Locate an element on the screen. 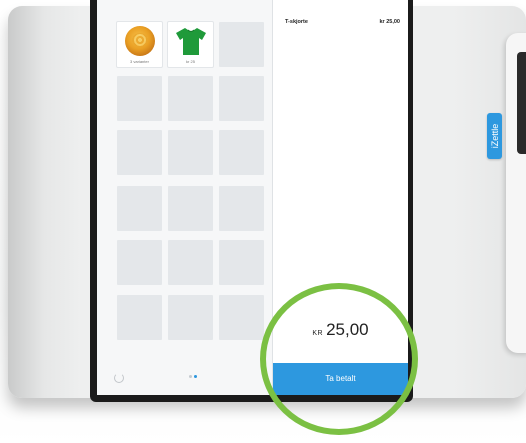  page-dot-2-active is located at coordinates (195, 376).